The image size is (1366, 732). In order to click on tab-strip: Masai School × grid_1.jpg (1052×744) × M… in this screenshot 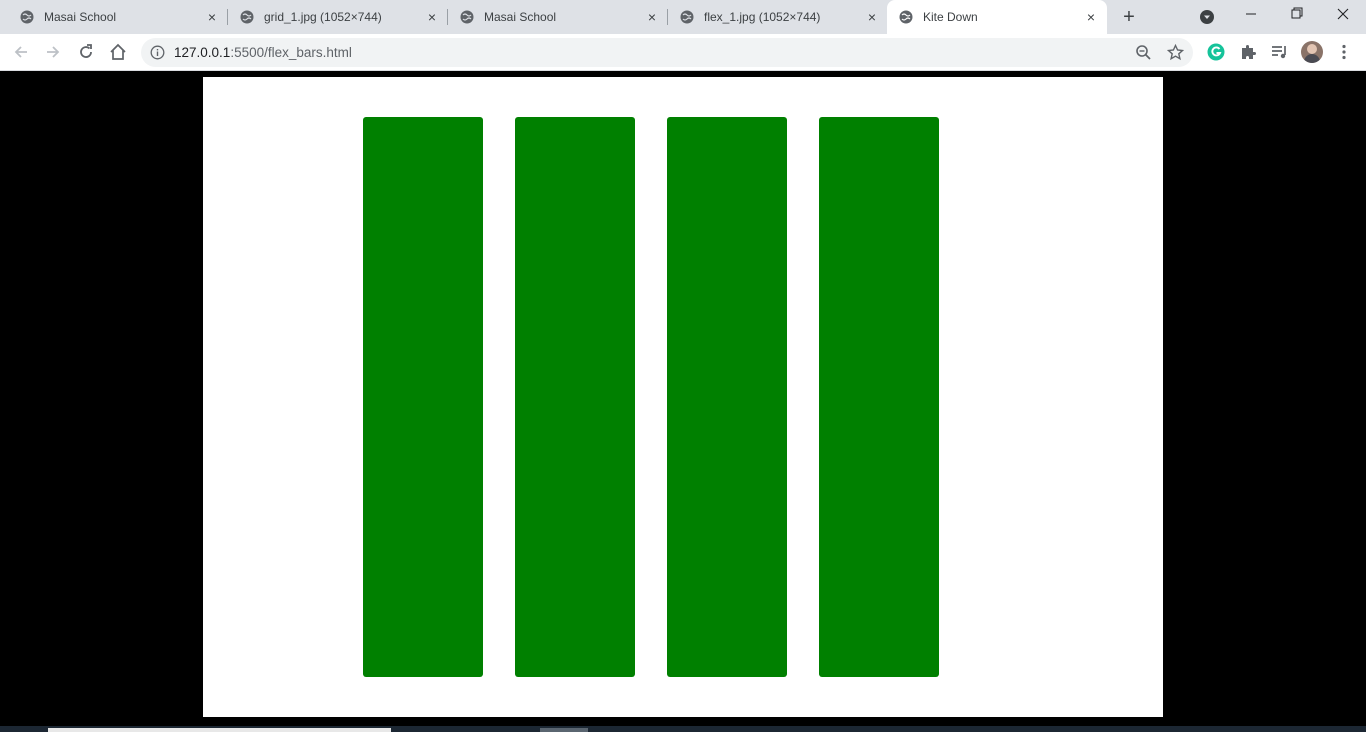, I will do `click(683, 17)`.